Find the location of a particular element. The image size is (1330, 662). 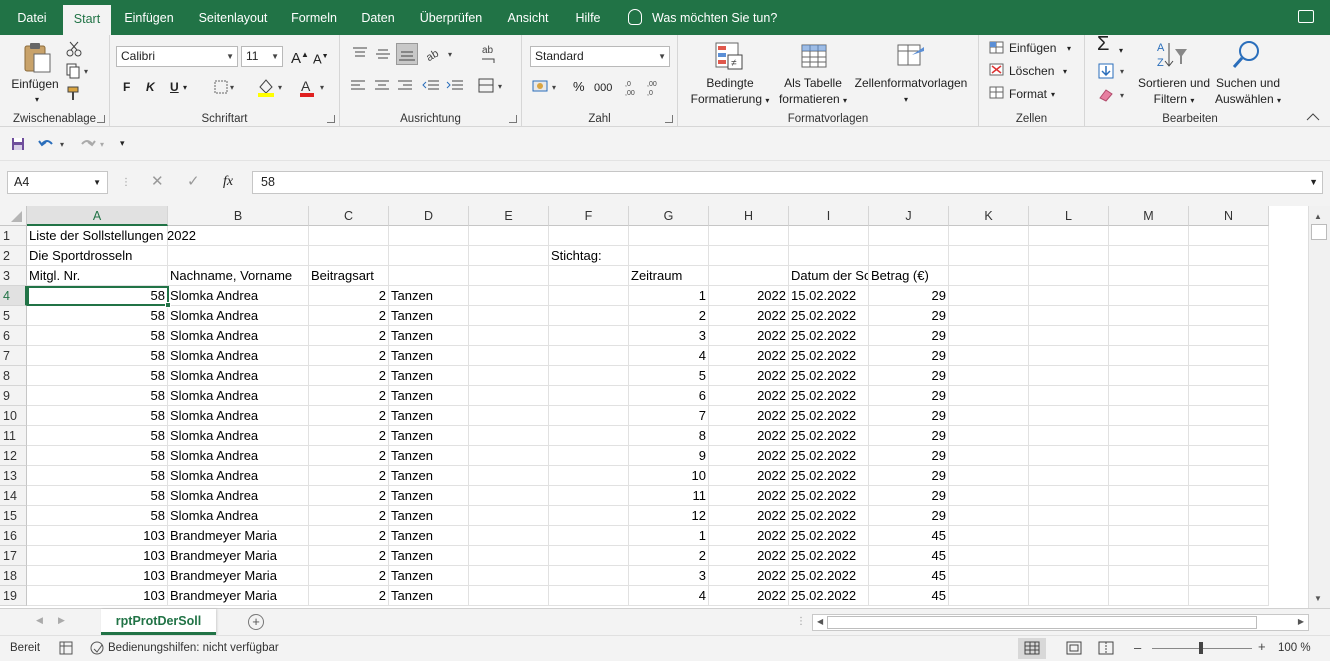

tab-ansicht: Ansicht is located at coordinates (528, 17).